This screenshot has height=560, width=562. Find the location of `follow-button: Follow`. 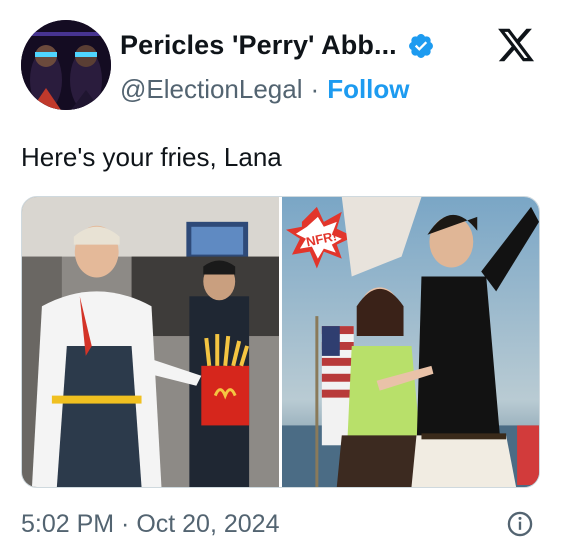

follow-button: Follow is located at coordinates (368, 89).